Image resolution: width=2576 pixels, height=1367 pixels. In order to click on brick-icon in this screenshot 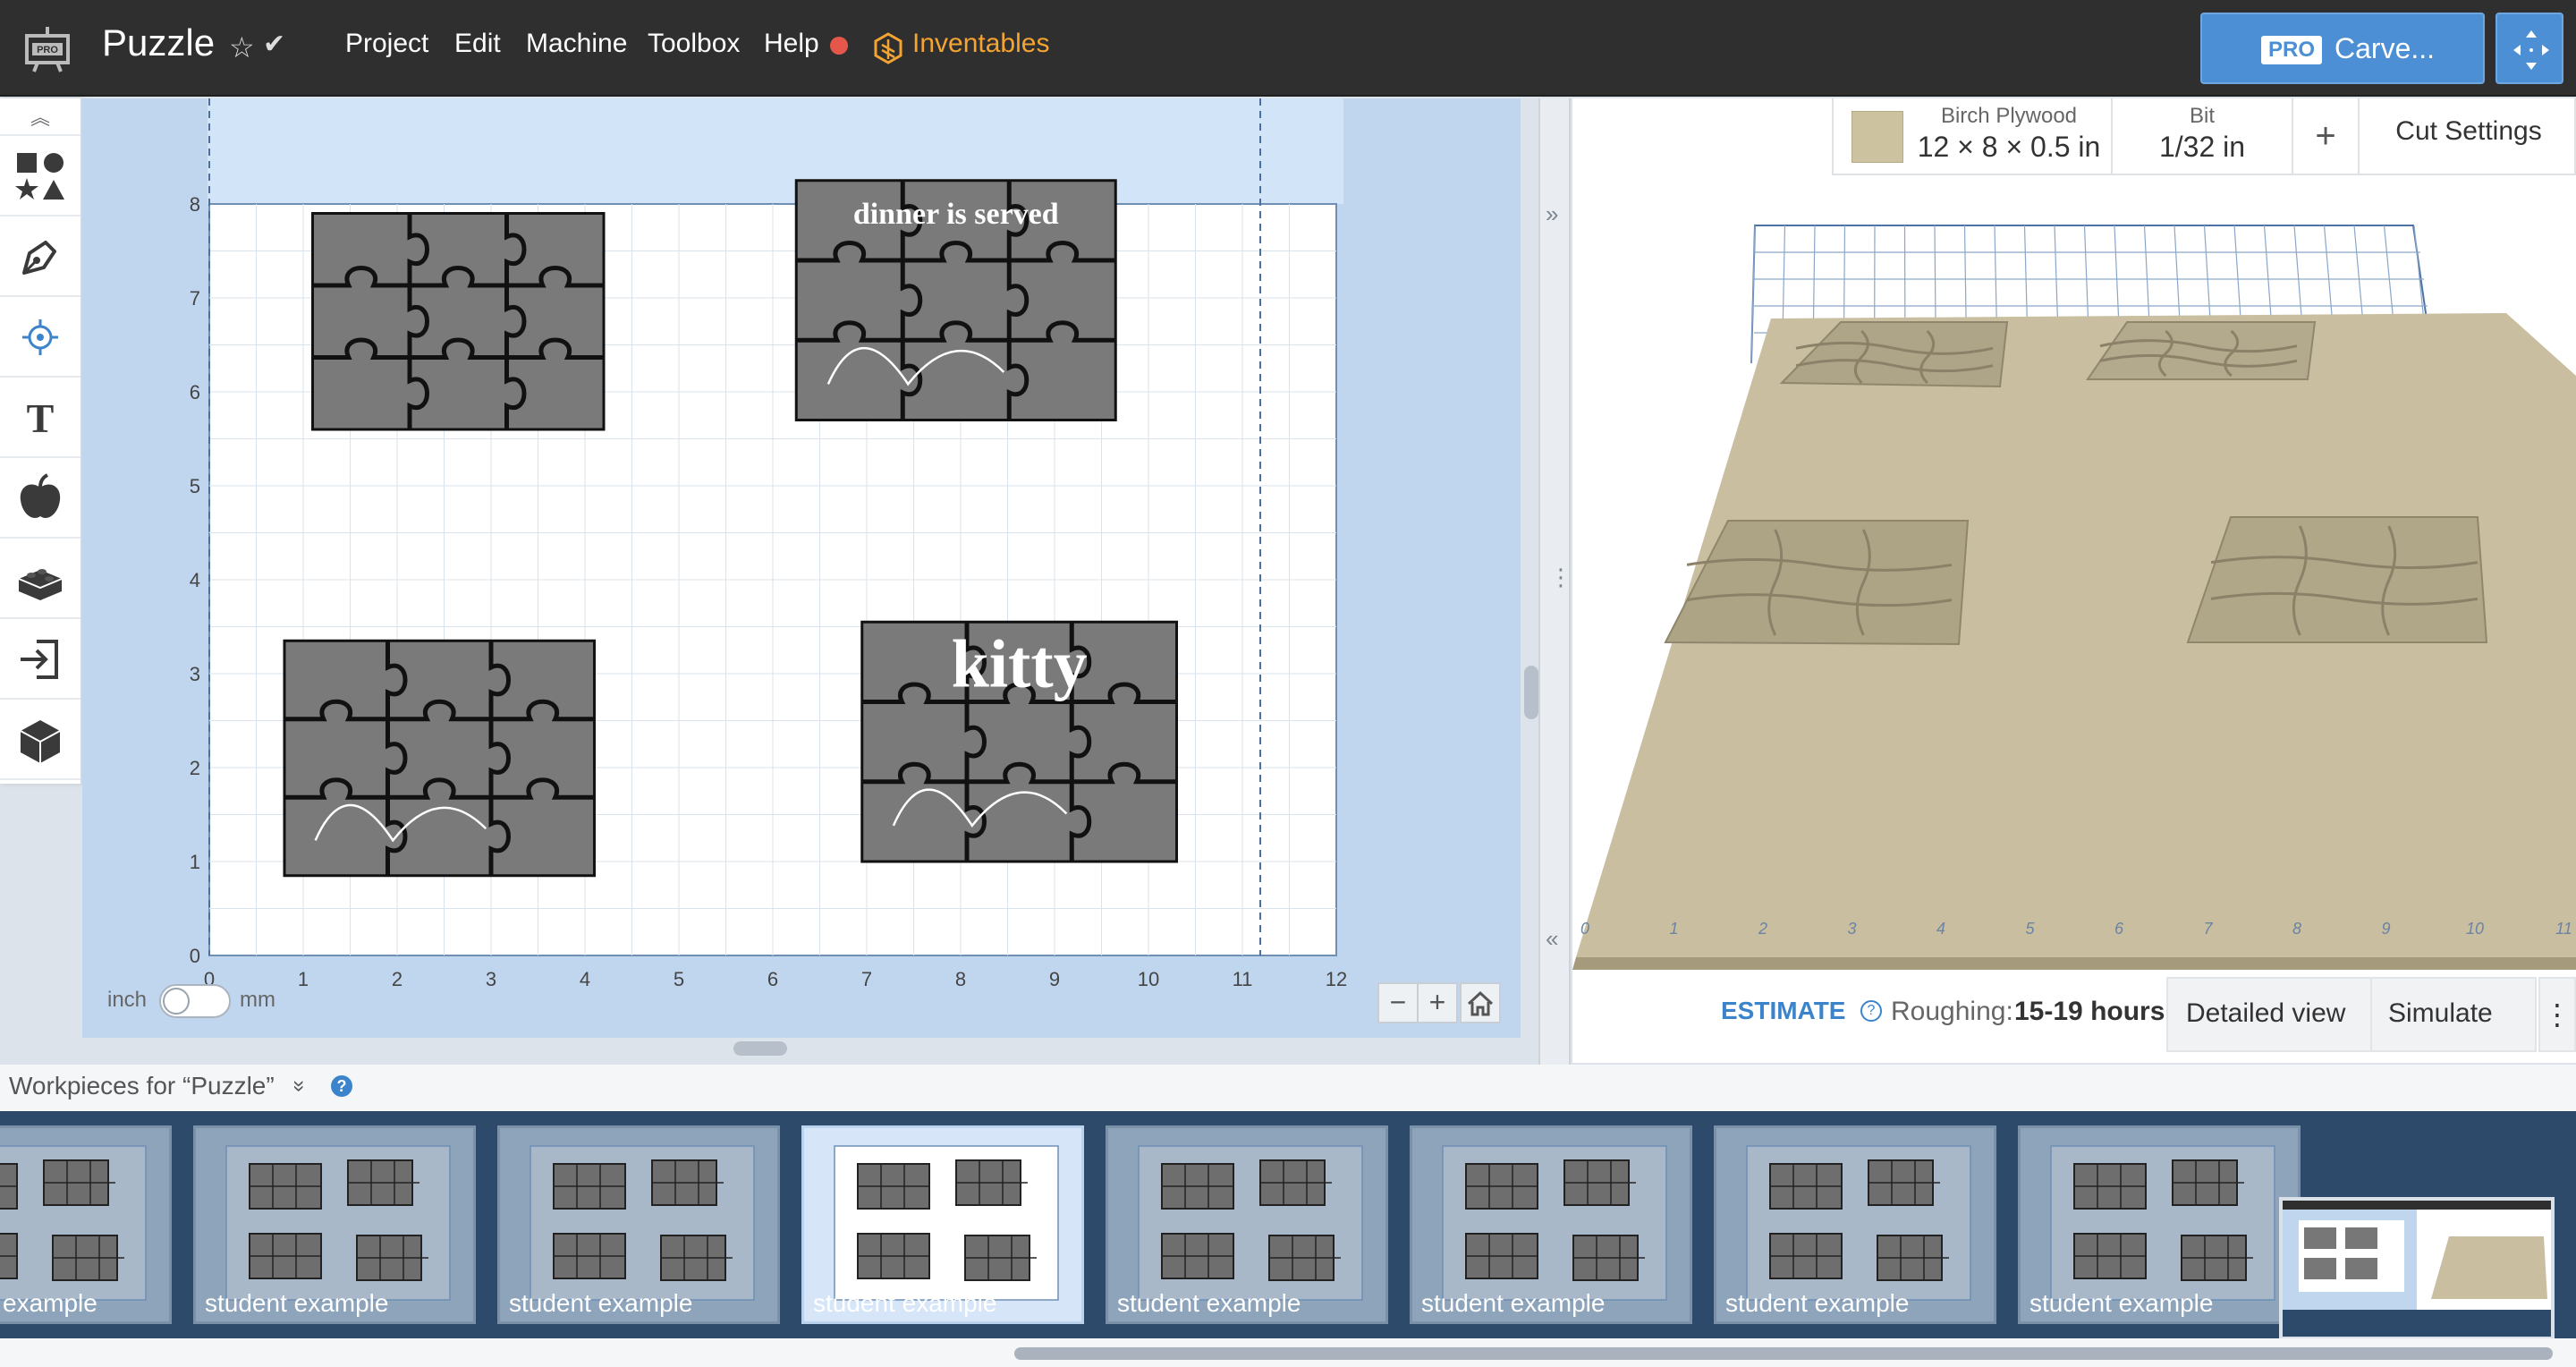, I will do `click(40, 584)`.